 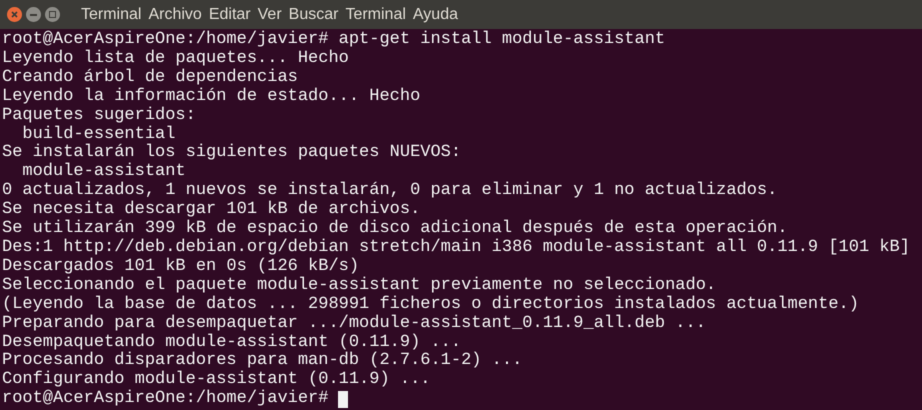 What do you see at coordinates (232, 153) in the screenshot?
I see `output-line: Se instalarán los siguientes paquetes NUEVOS:` at bounding box center [232, 153].